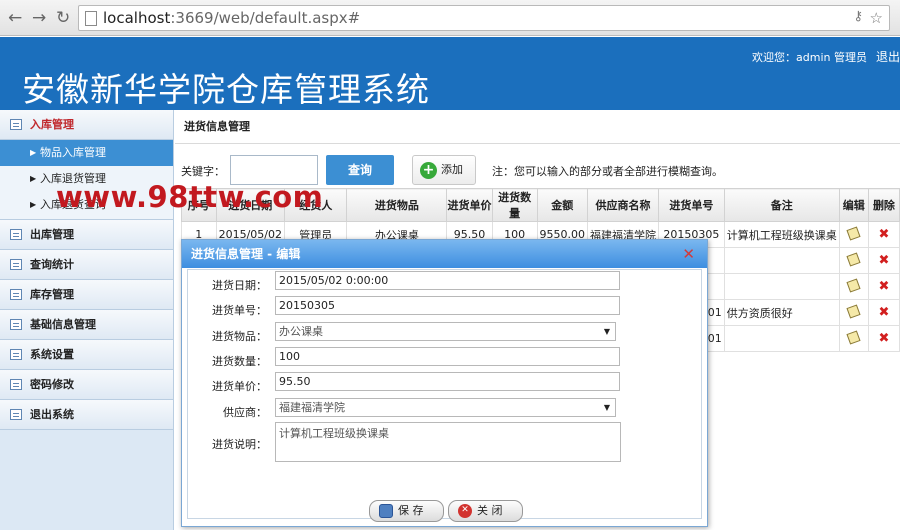  What do you see at coordinates (445, 331) in the screenshot?
I see `item-select: 办公课桌 ▼` at bounding box center [445, 331].